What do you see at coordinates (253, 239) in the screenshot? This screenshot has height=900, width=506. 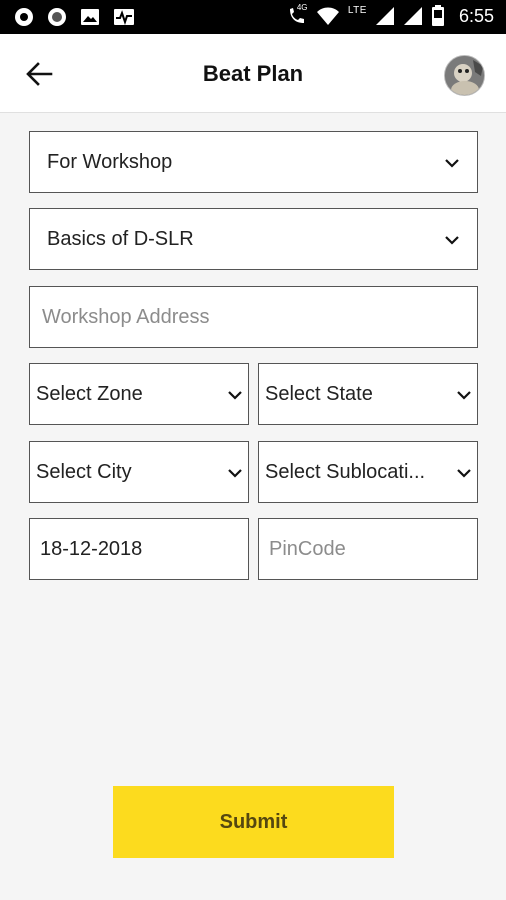 I see `workshop-topic-dropdown: Basics of D-SLR` at bounding box center [253, 239].